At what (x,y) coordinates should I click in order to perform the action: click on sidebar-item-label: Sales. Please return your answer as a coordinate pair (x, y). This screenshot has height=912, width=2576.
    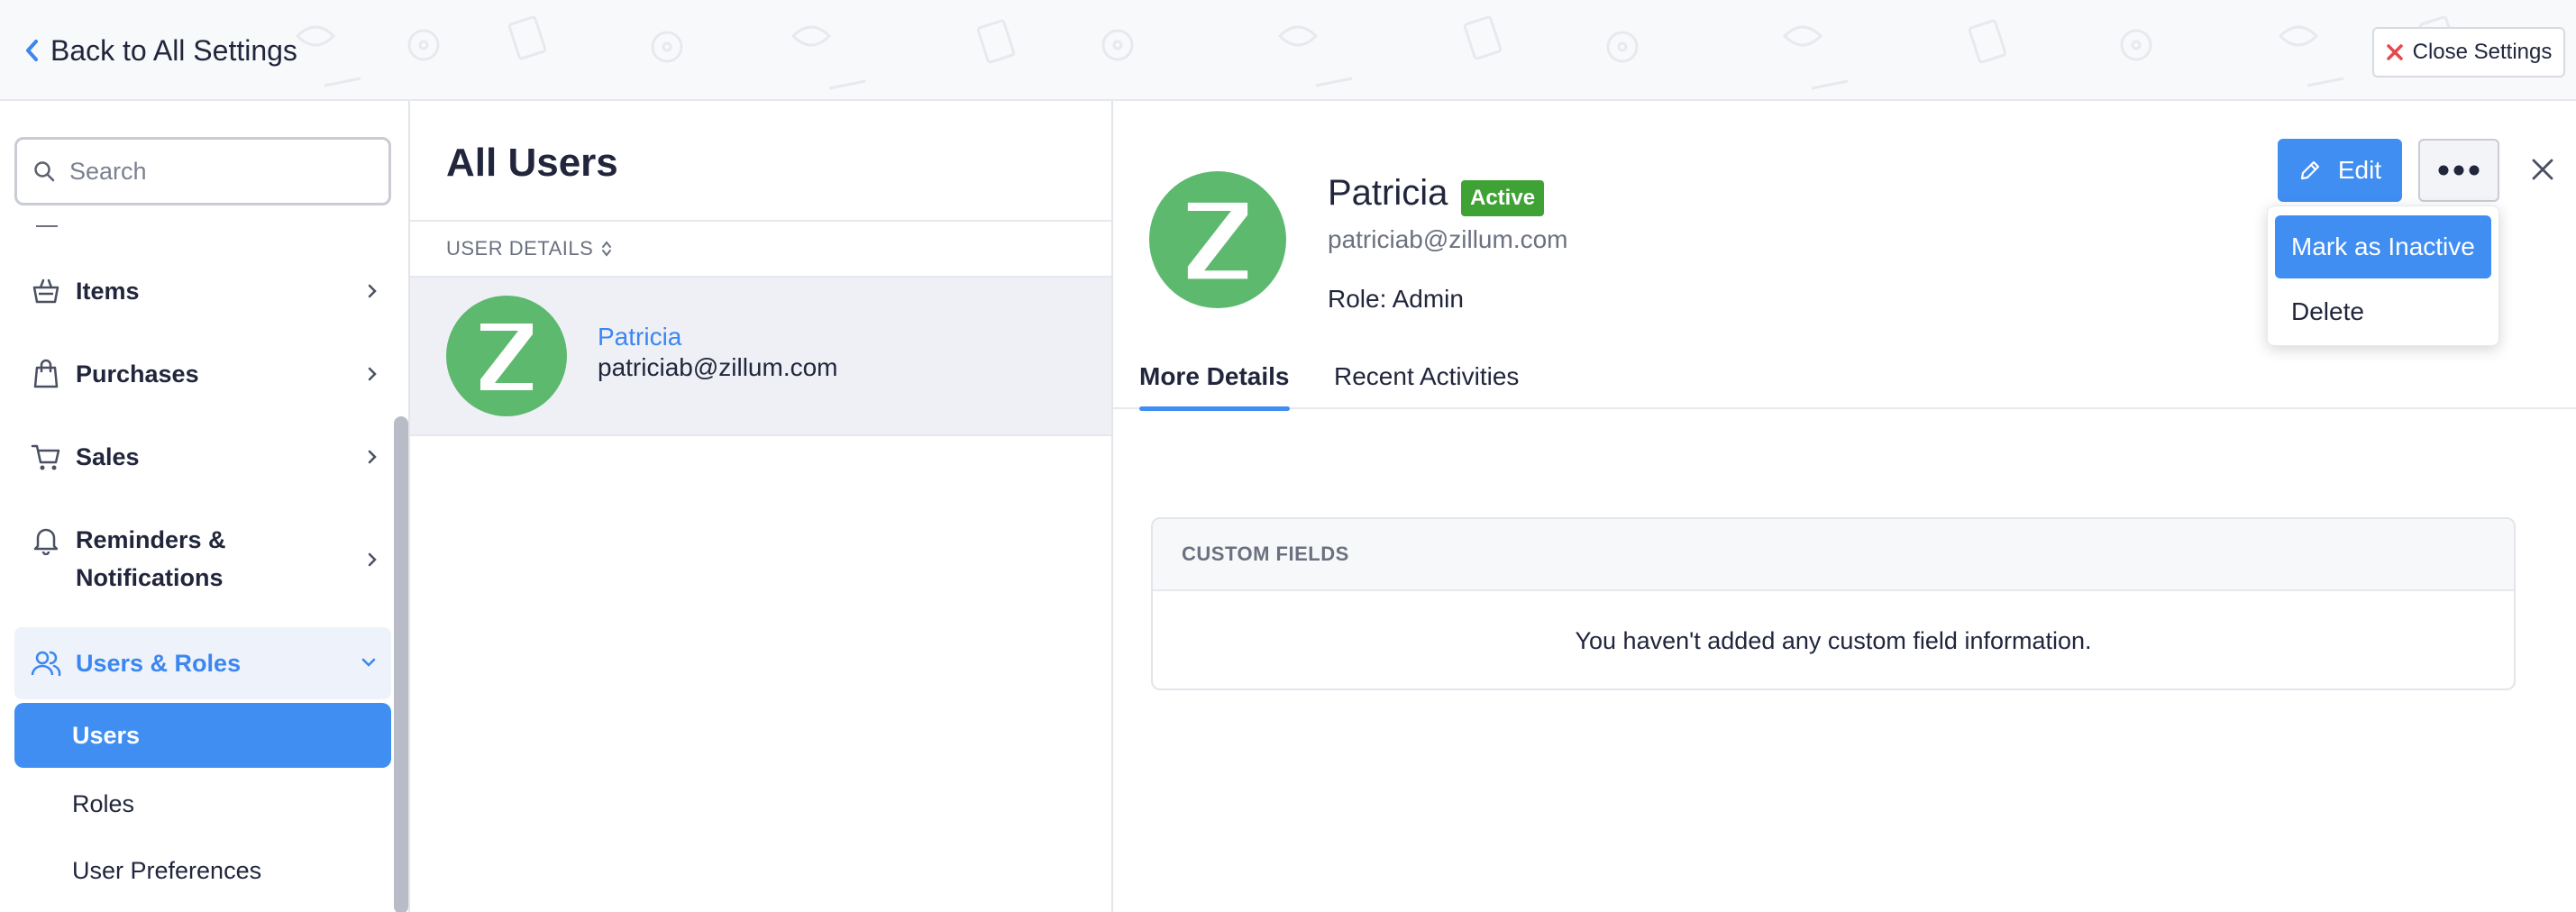
    Looking at the image, I should click on (108, 456).